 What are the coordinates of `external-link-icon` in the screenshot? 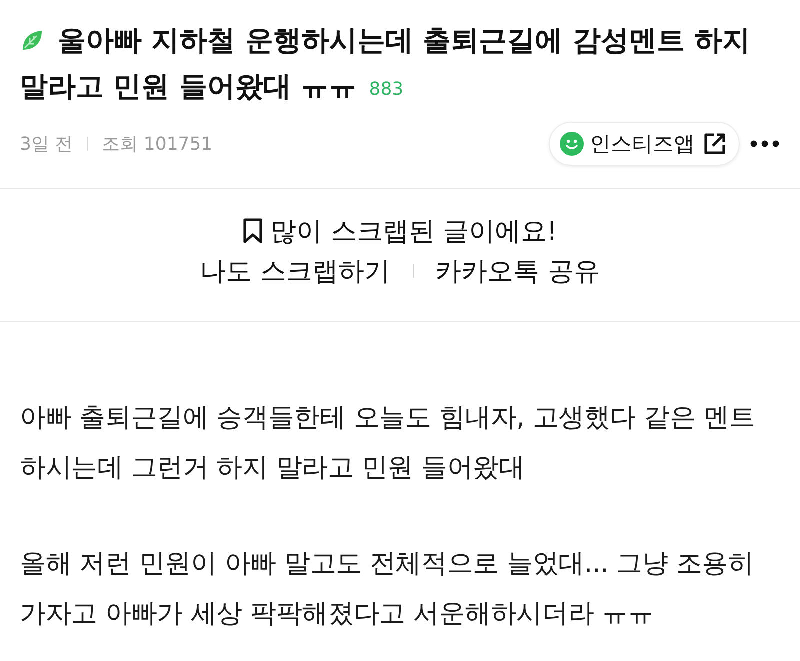 It's located at (715, 144).